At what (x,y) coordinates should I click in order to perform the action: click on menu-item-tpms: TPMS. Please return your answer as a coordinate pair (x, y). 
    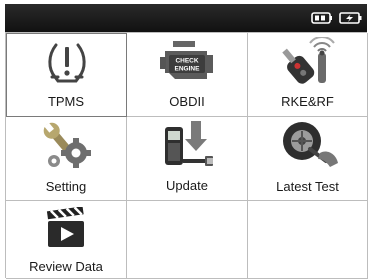
    Looking at the image, I should click on (66, 75).